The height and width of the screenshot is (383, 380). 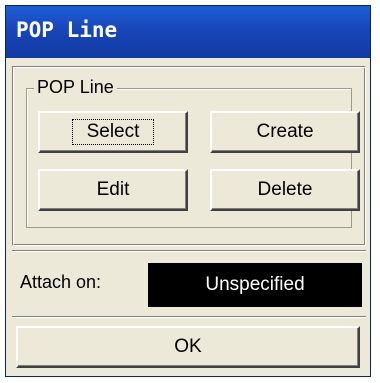 What do you see at coordinates (188, 32) in the screenshot?
I see `title-bar: POP Line` at bounding box center [188, 32].